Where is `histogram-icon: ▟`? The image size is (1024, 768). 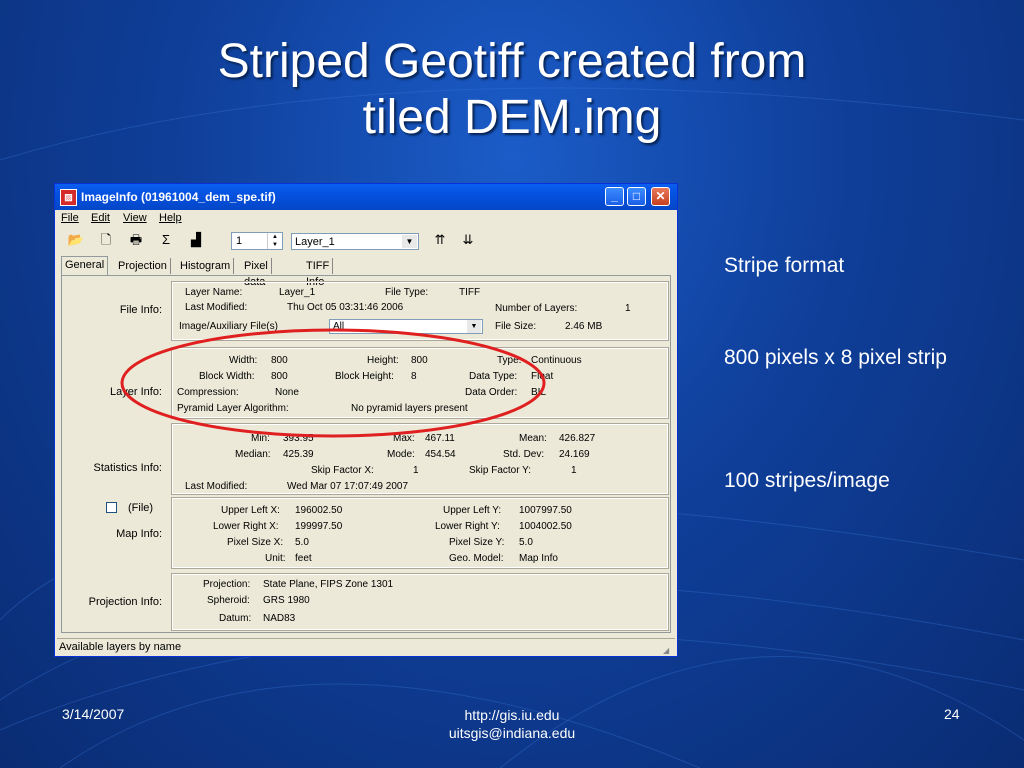 histogram-icon: ▟ is located at coordinates (196, 240).